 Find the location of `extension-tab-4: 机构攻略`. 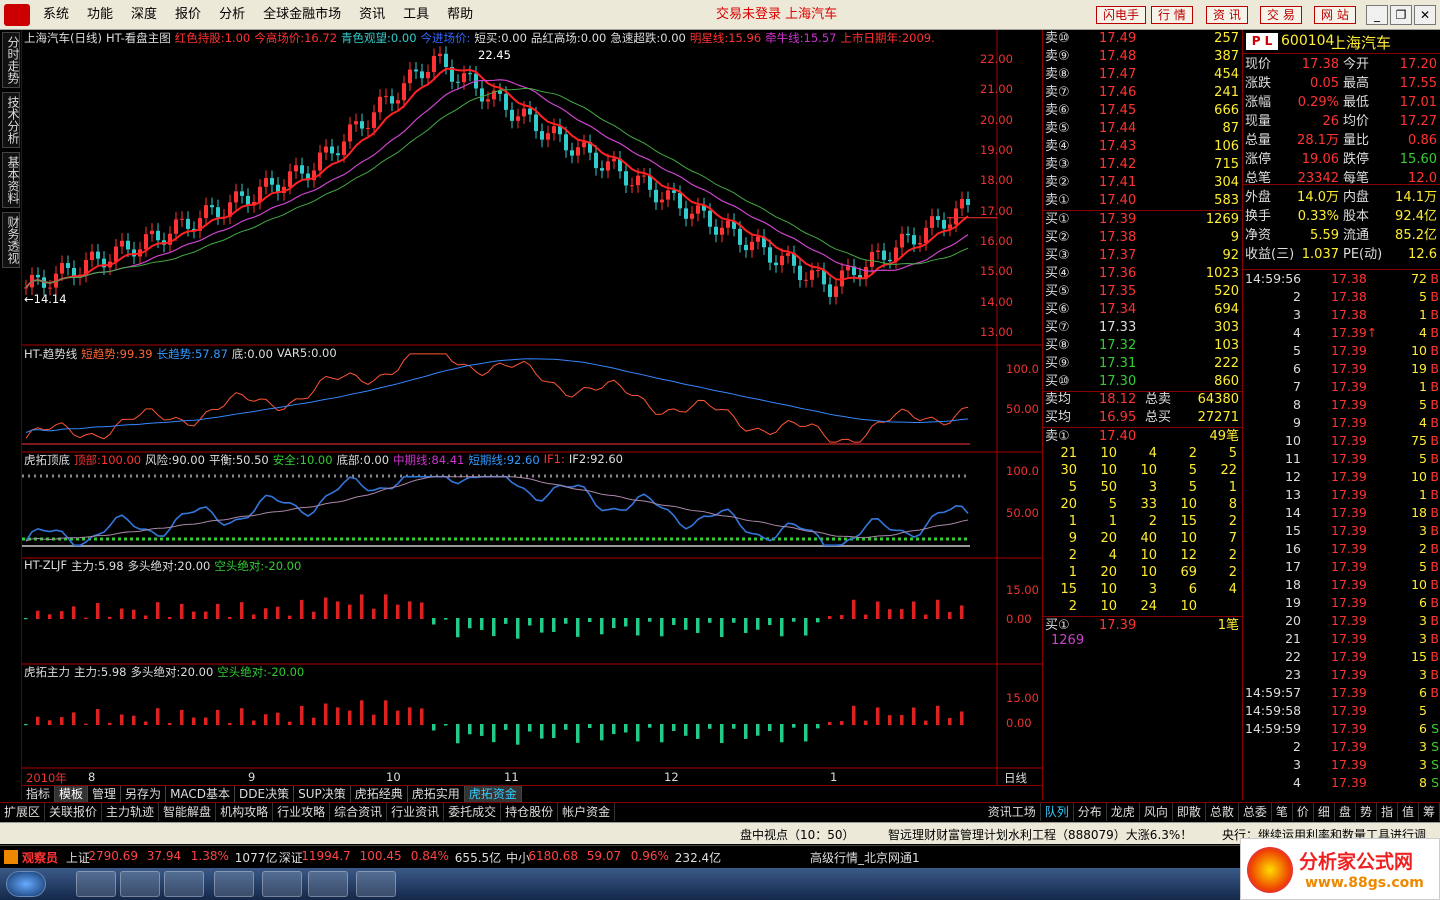

extension-tab-4: 机构攻略 is located at coordinates (245, 812).